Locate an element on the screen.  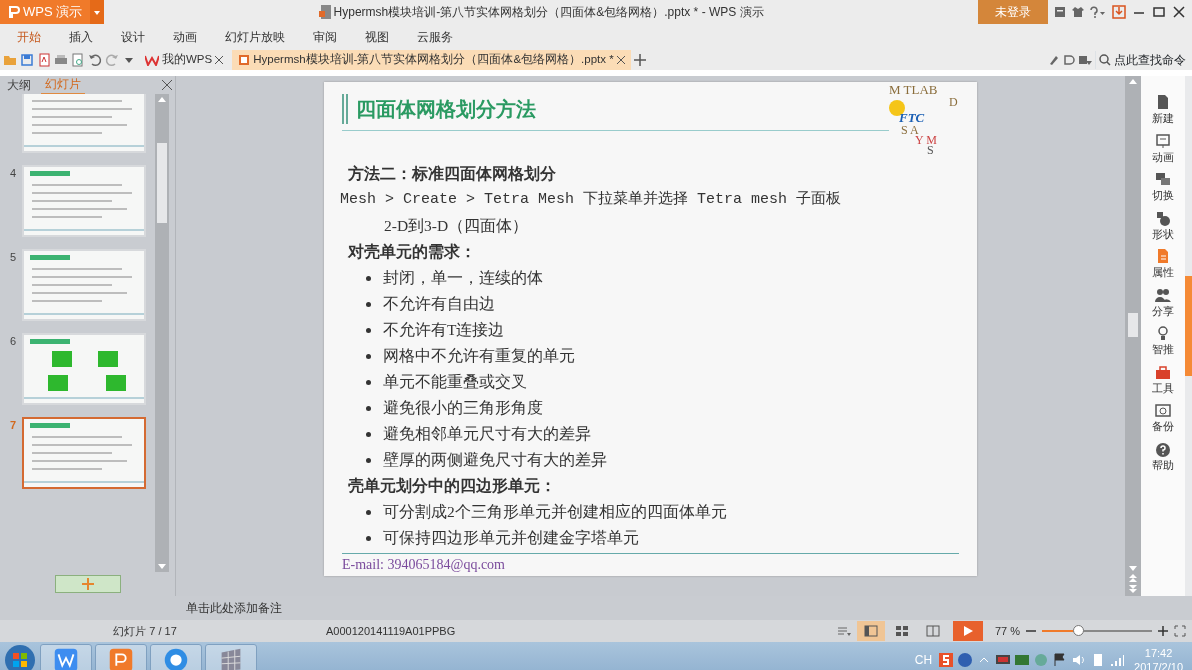
next-page-icon is located at coordinates (1133, 589).